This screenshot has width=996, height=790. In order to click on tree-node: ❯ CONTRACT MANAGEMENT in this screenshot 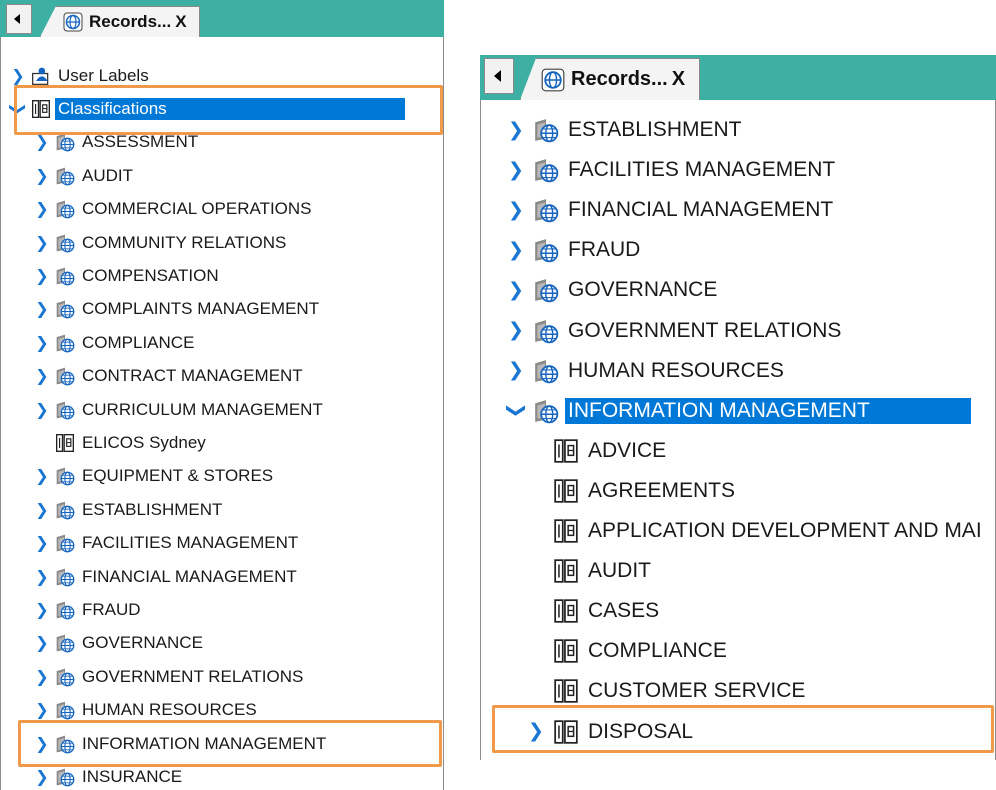, I will do `click(169, 376)`.